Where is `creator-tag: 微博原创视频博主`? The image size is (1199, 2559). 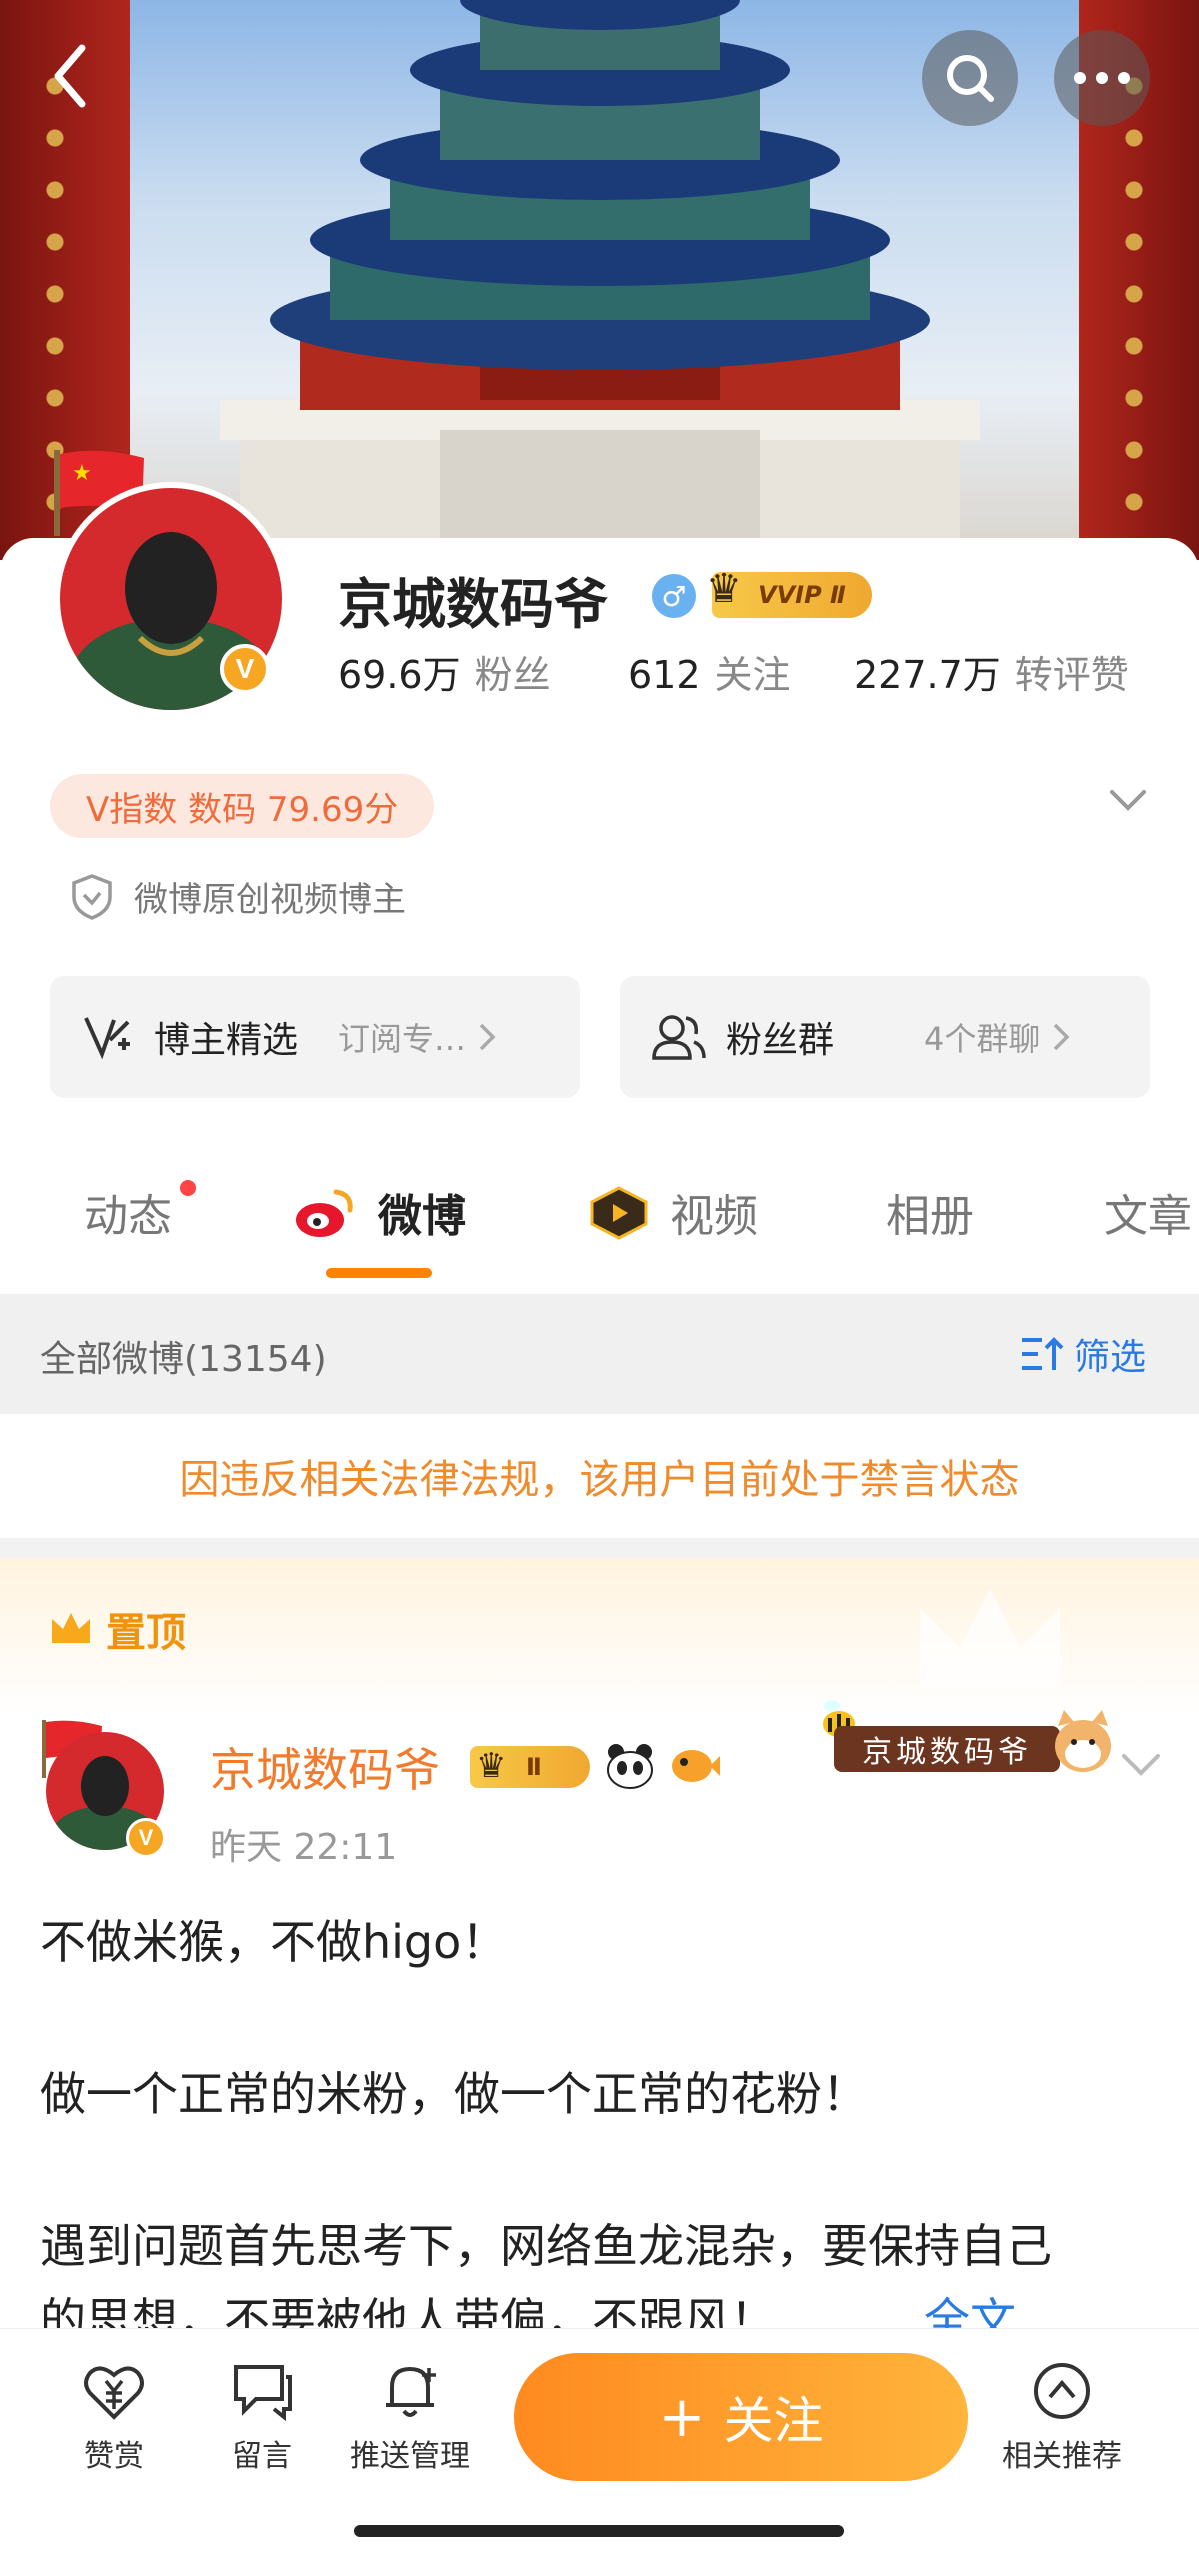
creator-tag: 微博原创视频博主 is located at coordinates (238, 896).